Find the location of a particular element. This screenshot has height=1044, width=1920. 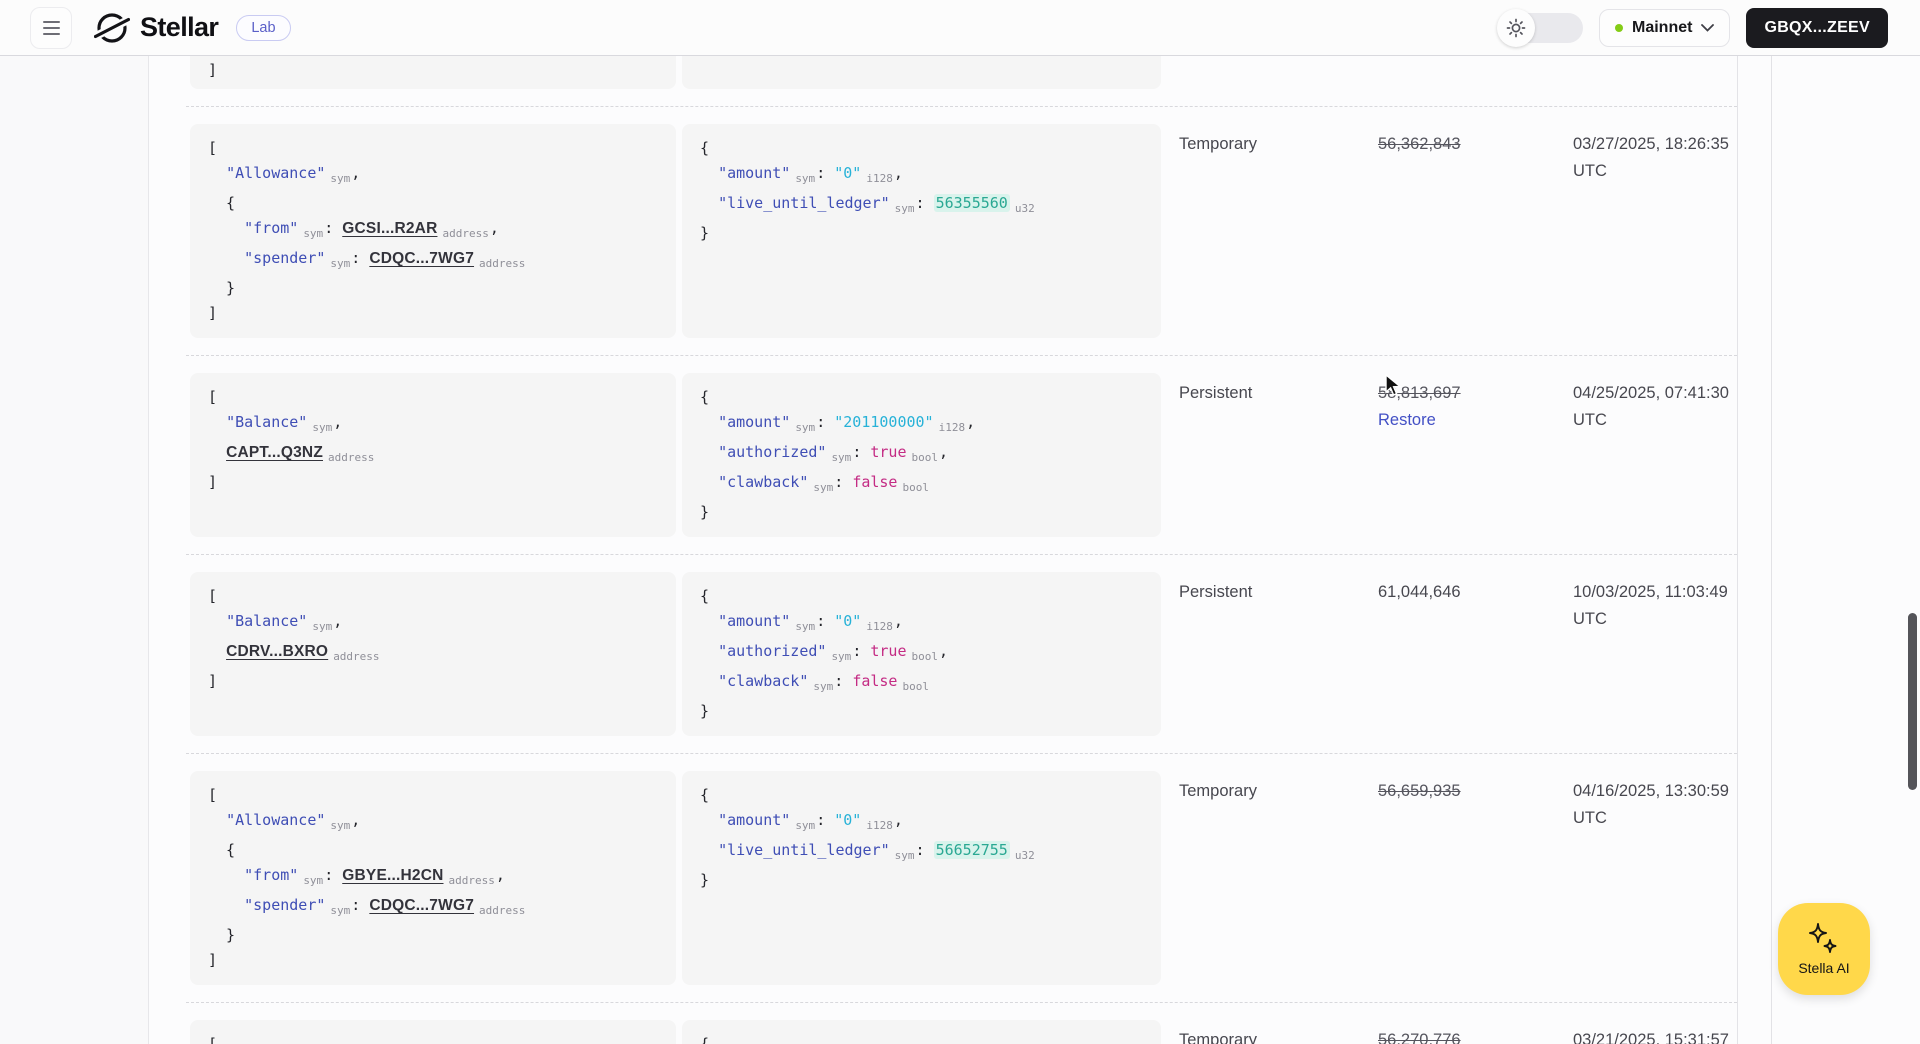

top-nav-bar: Stellar Lab Mainnet GBQX...ZEEV is located at coordinates (960, 28).